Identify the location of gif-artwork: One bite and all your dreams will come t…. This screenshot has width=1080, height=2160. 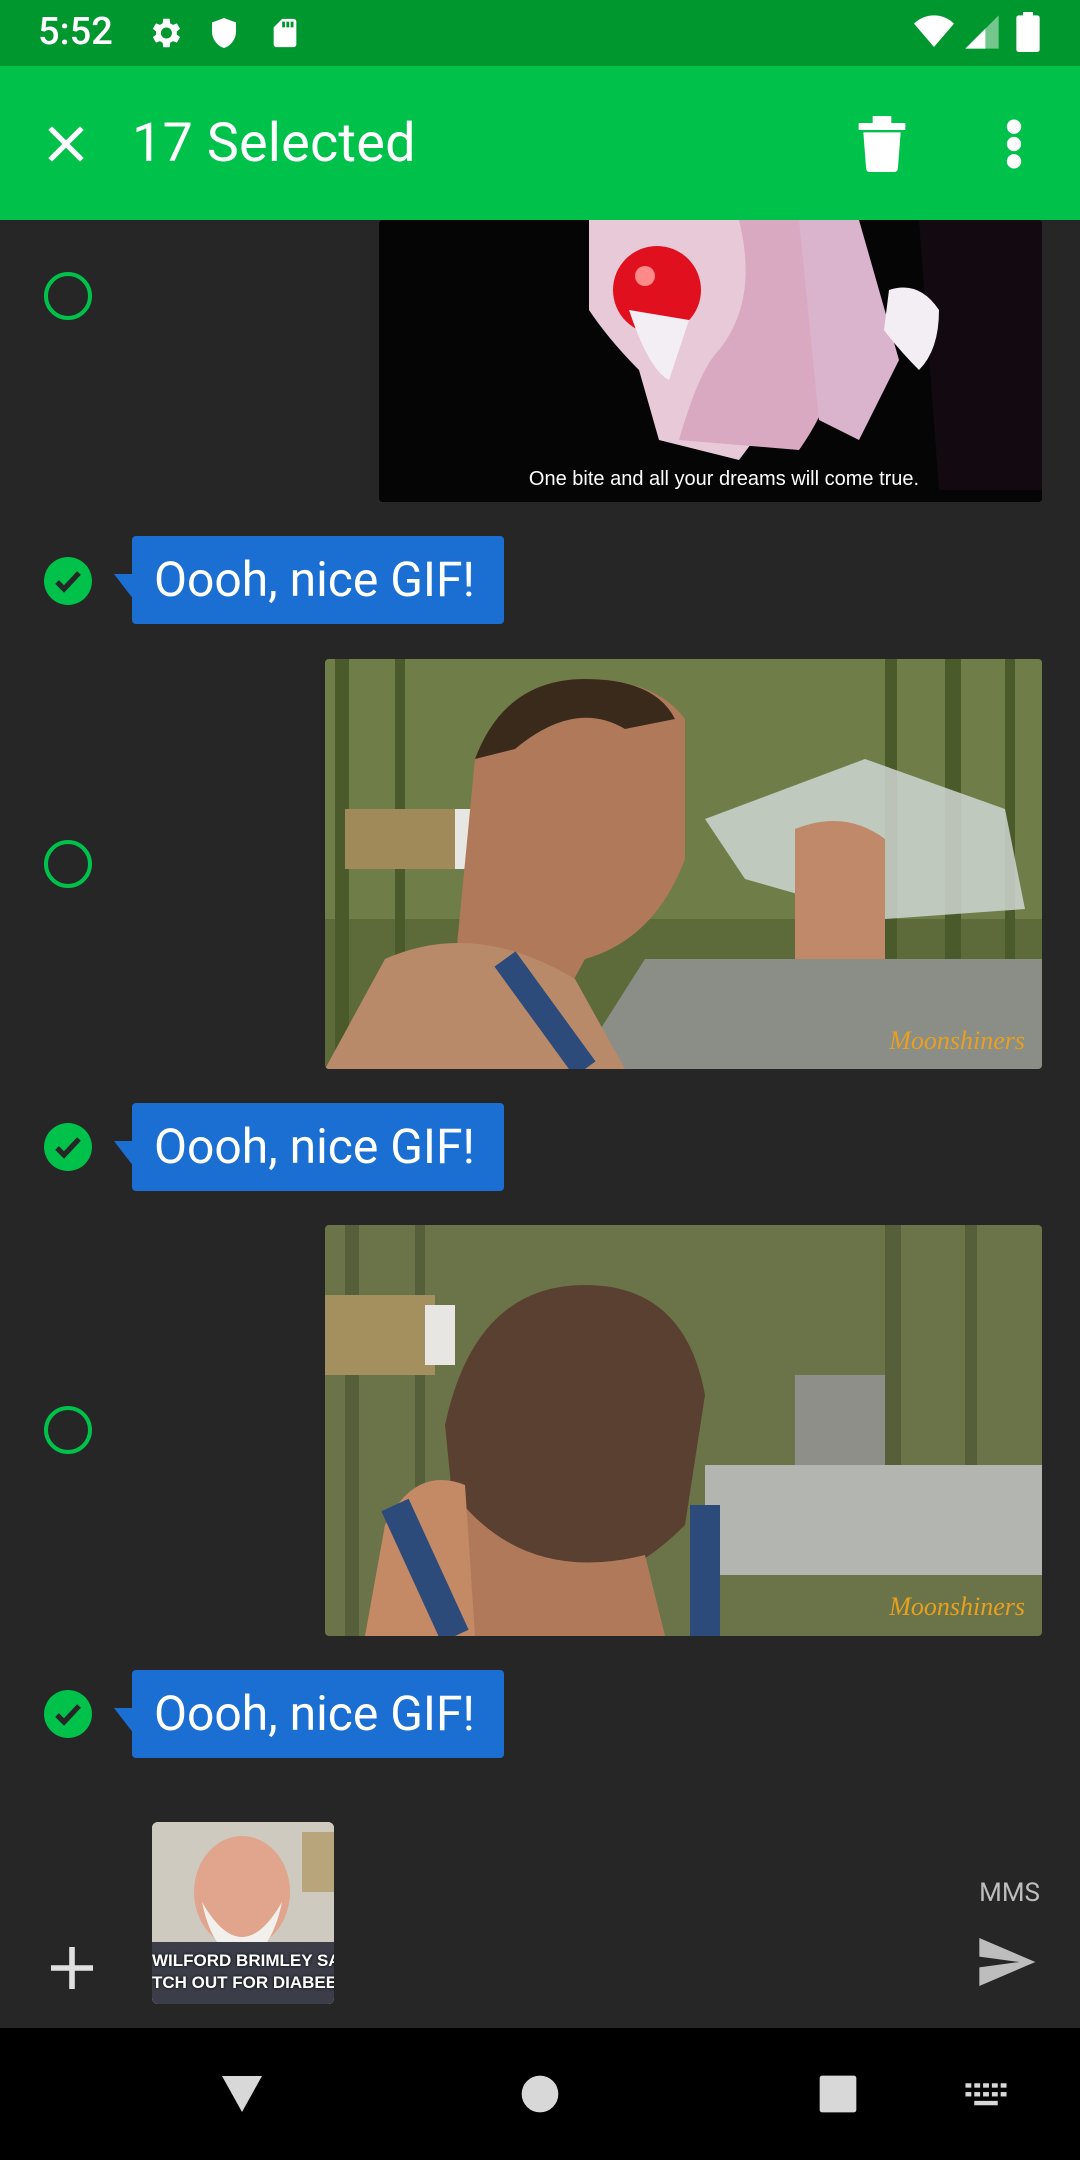
(710, 361).